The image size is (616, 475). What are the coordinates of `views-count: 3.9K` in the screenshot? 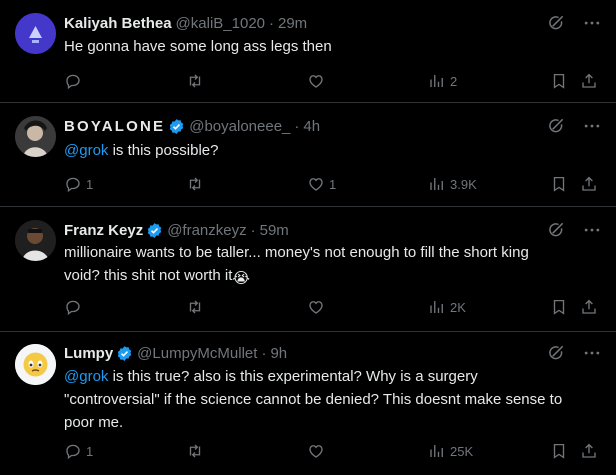 It's located at (463, 184).